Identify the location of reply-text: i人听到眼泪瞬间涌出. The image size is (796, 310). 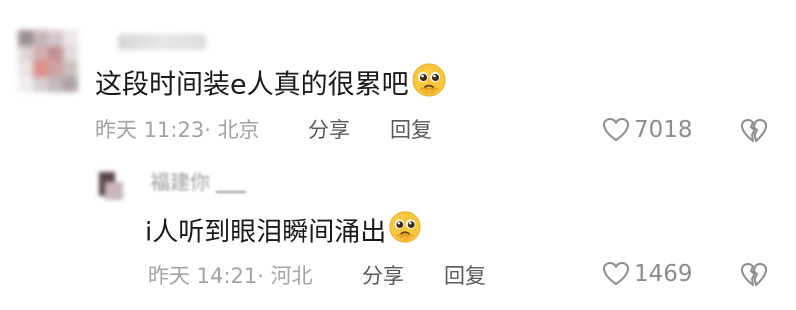
(283, 233).